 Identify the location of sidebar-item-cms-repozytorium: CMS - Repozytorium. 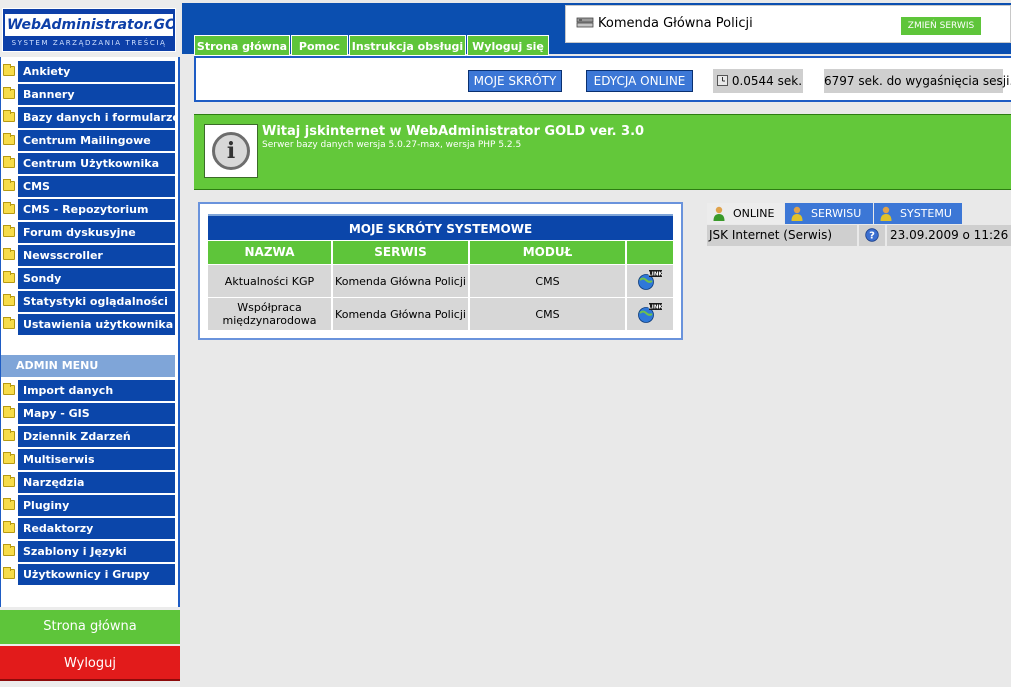
(88, 209).